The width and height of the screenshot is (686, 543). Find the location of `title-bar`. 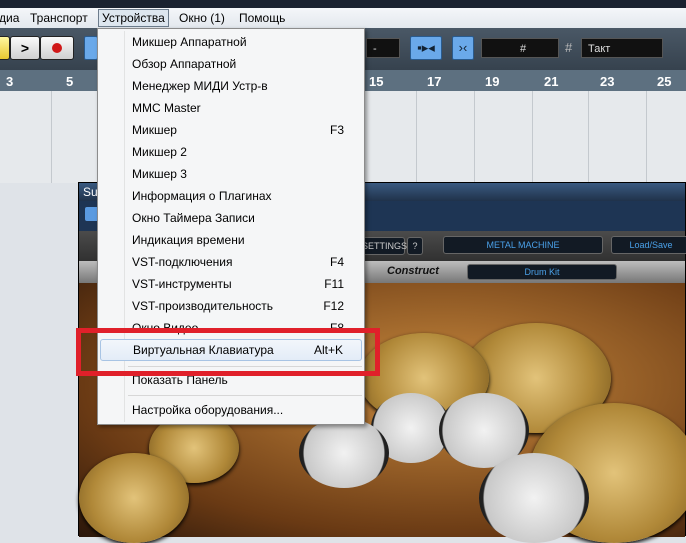

title-bar is located at coordinates (343, 4).